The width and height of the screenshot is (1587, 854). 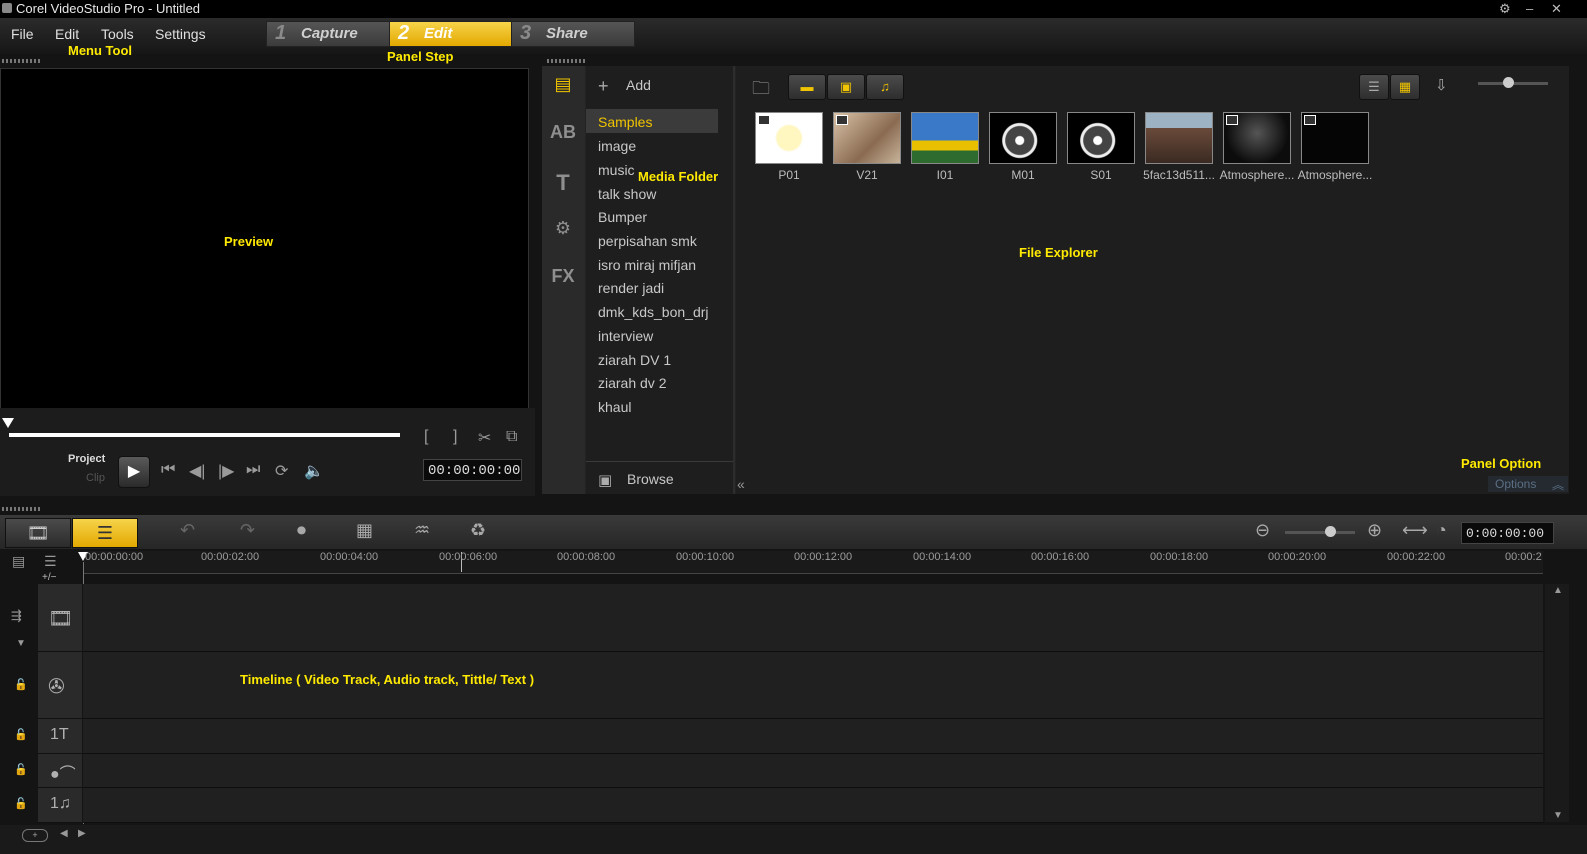 What do you see at coordinates (328, 34) in the screenshot?
I see `tab-capture: 1 Capture` at bounding box center [328, 34].